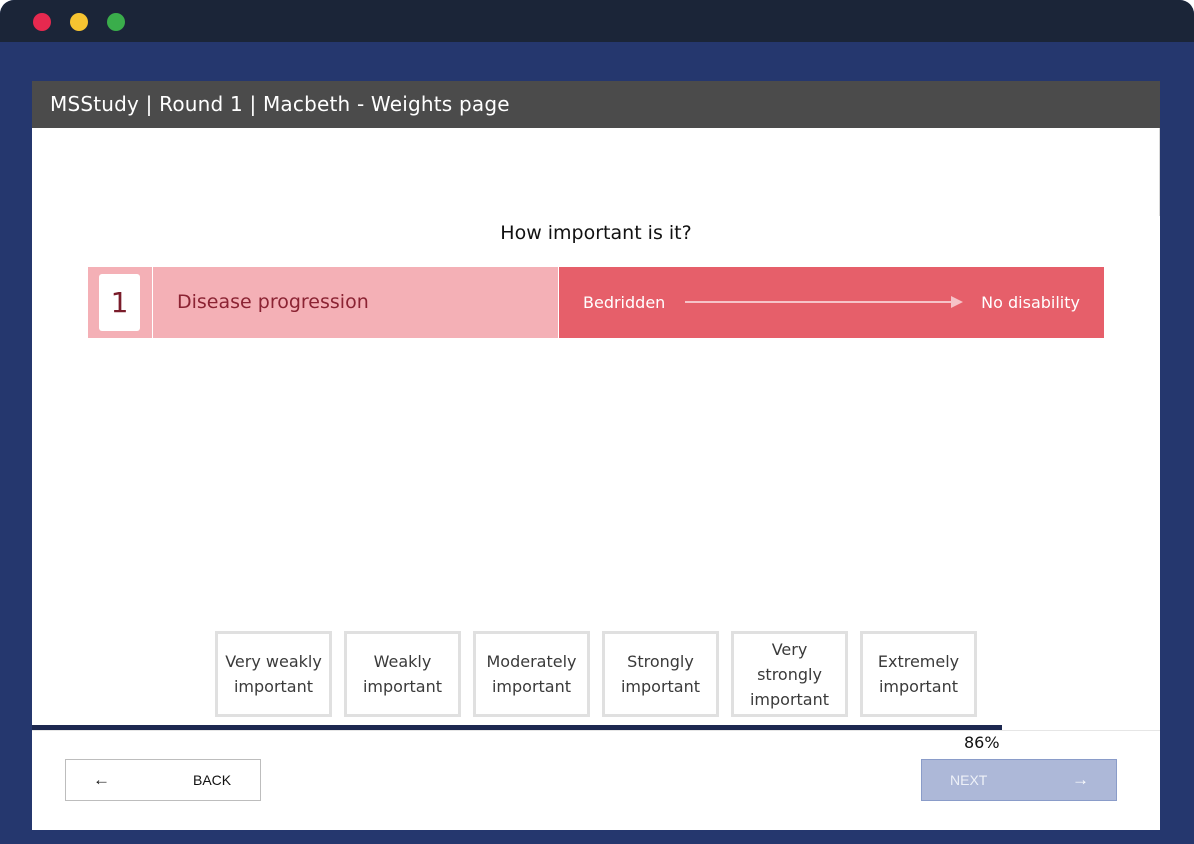 This screenshot has width=1194, height=844. What do you see at coordinates (918, 674) in the screenshot?
I see `option-extremely-important: Extremely important` at bounding box center [918, 674].